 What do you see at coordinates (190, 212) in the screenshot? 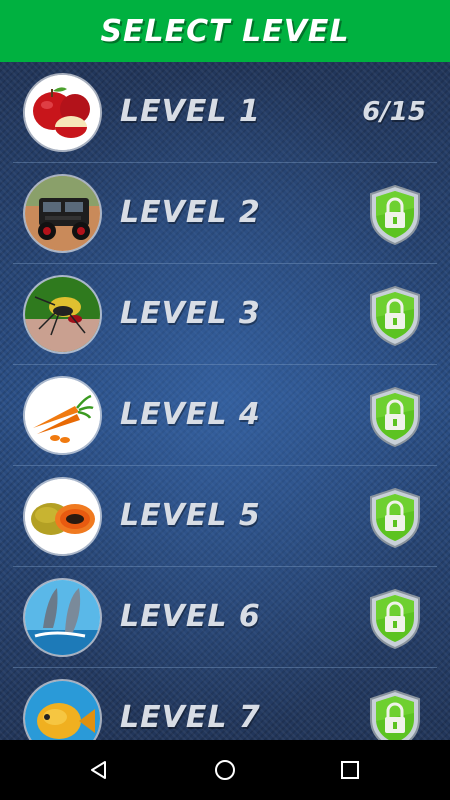
I see `level-2-label: LEVEL 2` at bounding box center [190, 212].